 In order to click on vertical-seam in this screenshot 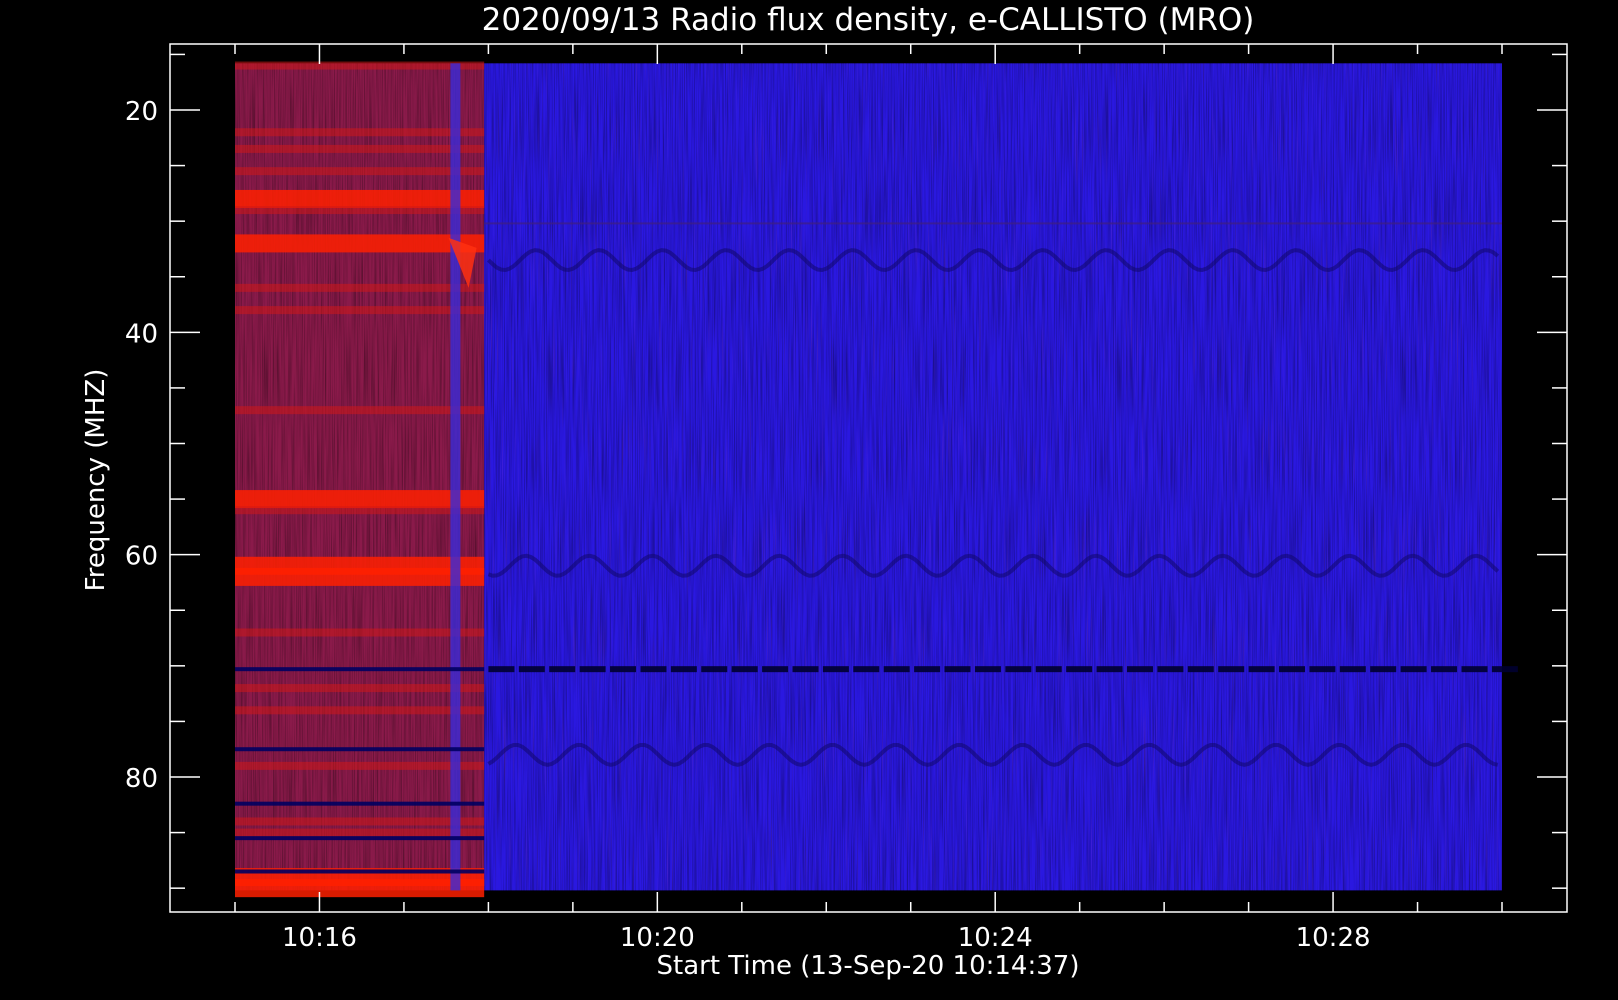, I will do `click(455, 477)`.